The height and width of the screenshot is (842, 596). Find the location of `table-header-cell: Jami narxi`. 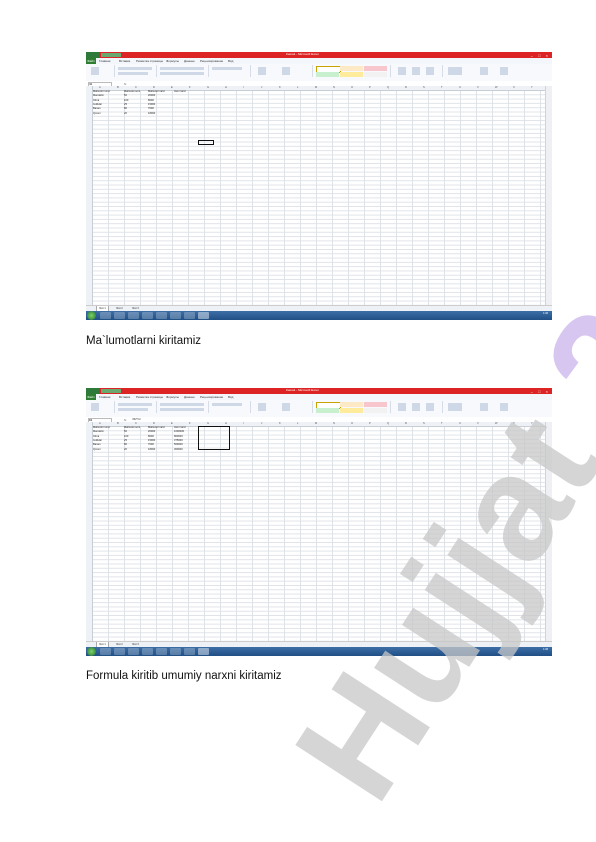

table-header-cell: Jami narxi is located at coordinates (180, 92).